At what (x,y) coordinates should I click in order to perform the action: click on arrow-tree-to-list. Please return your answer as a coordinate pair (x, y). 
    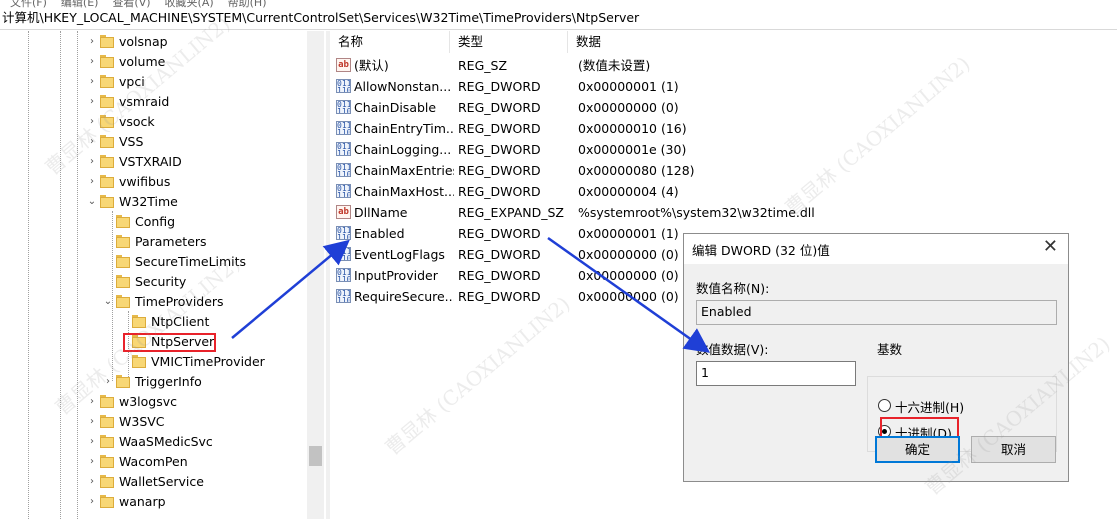
    Looking at the image, I should click on (290, 289).